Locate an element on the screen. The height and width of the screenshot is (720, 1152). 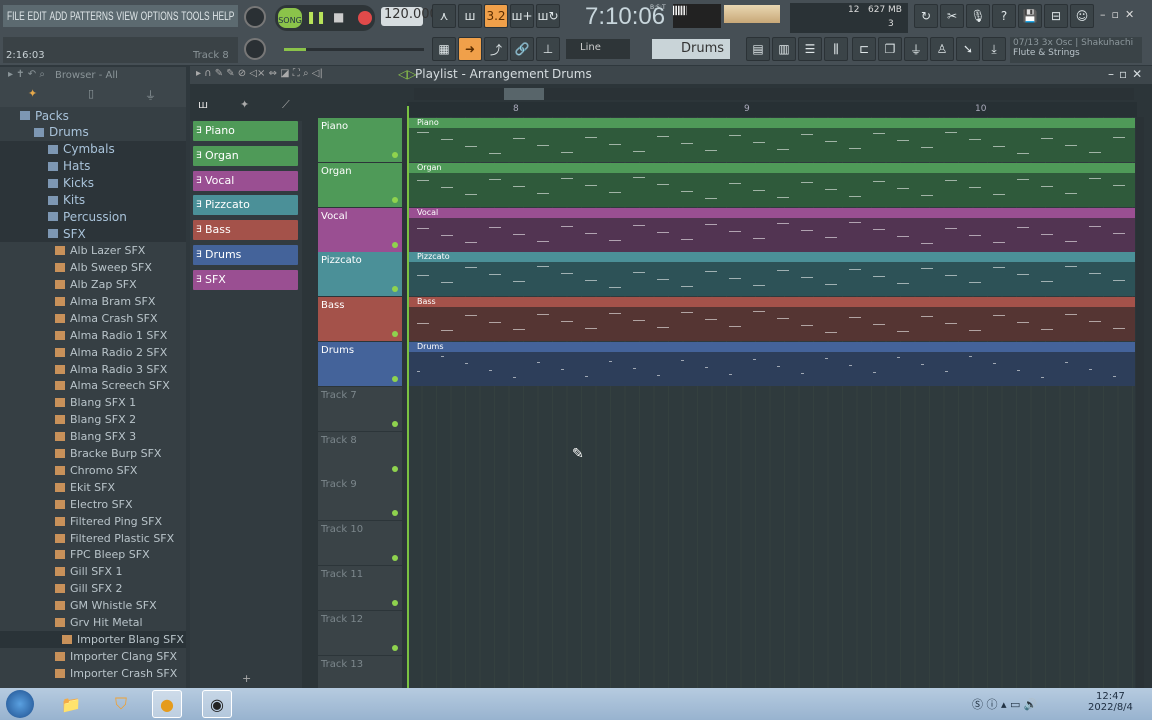
automation-mode-icon: ⟋ is located at coordinates (286, 105).